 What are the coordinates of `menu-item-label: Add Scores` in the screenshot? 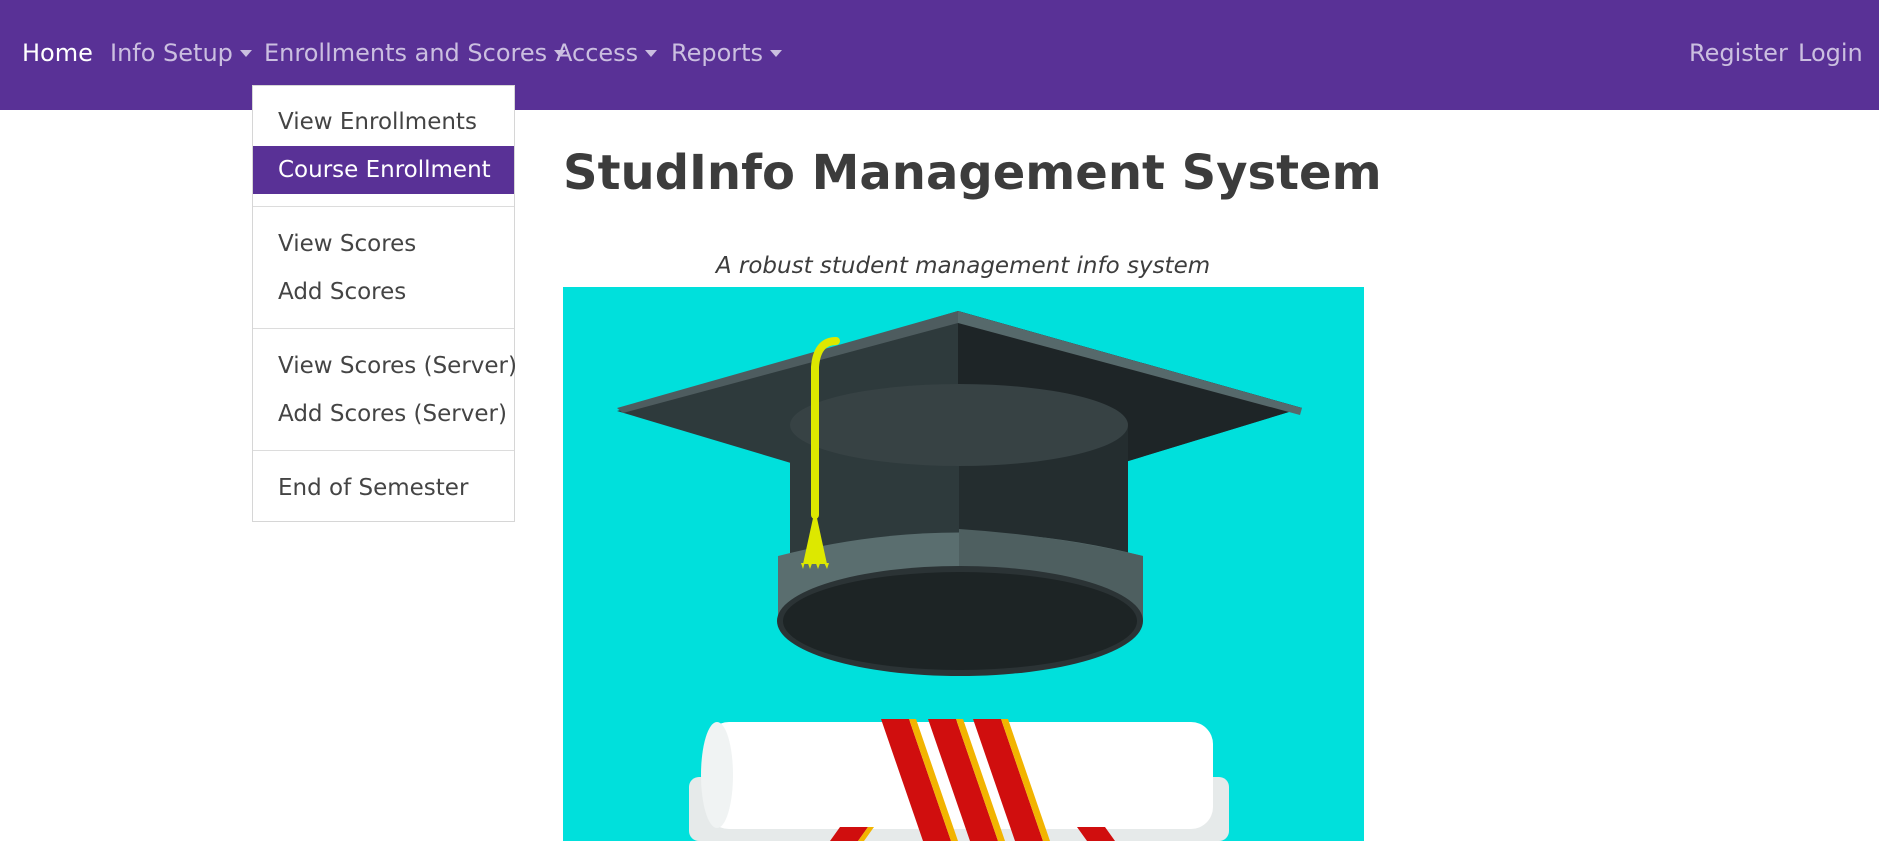 It's located at (342, 292).